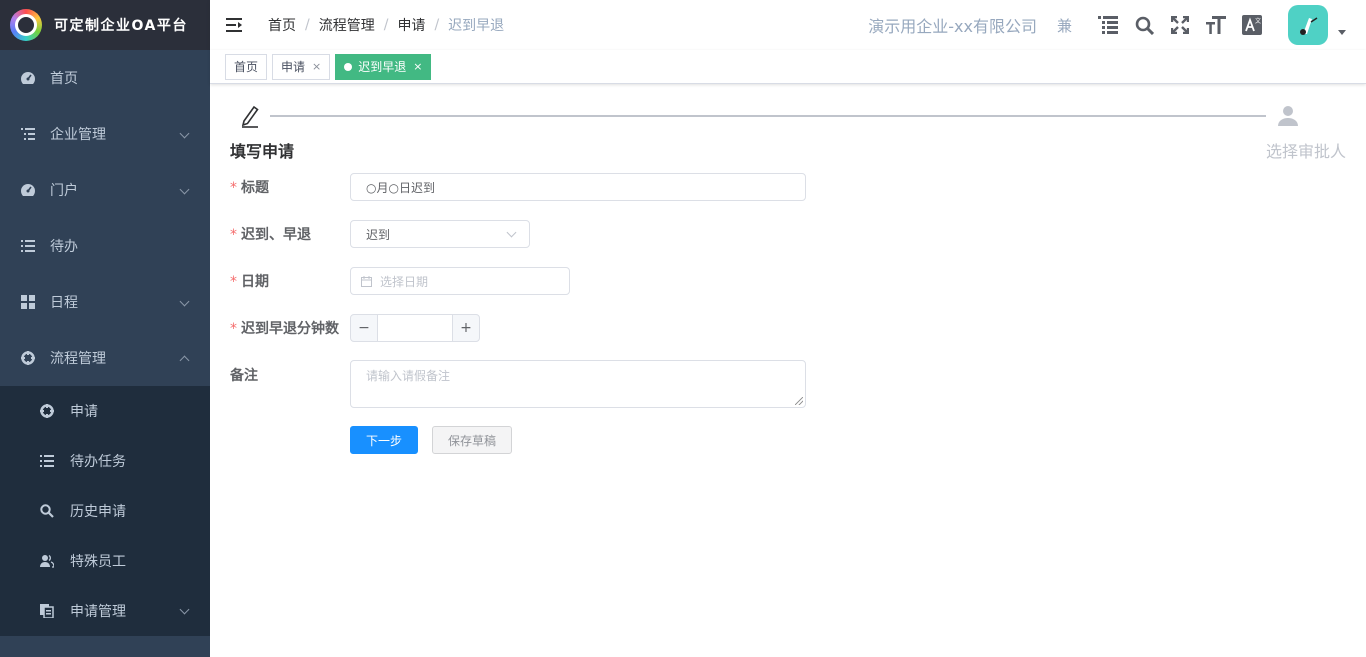 The height and width of the screenshot is (657, 1366). Describe the element at coordinates (64, 303) in the screenshot. I see `sidebar-item-label: 日程` at that location.